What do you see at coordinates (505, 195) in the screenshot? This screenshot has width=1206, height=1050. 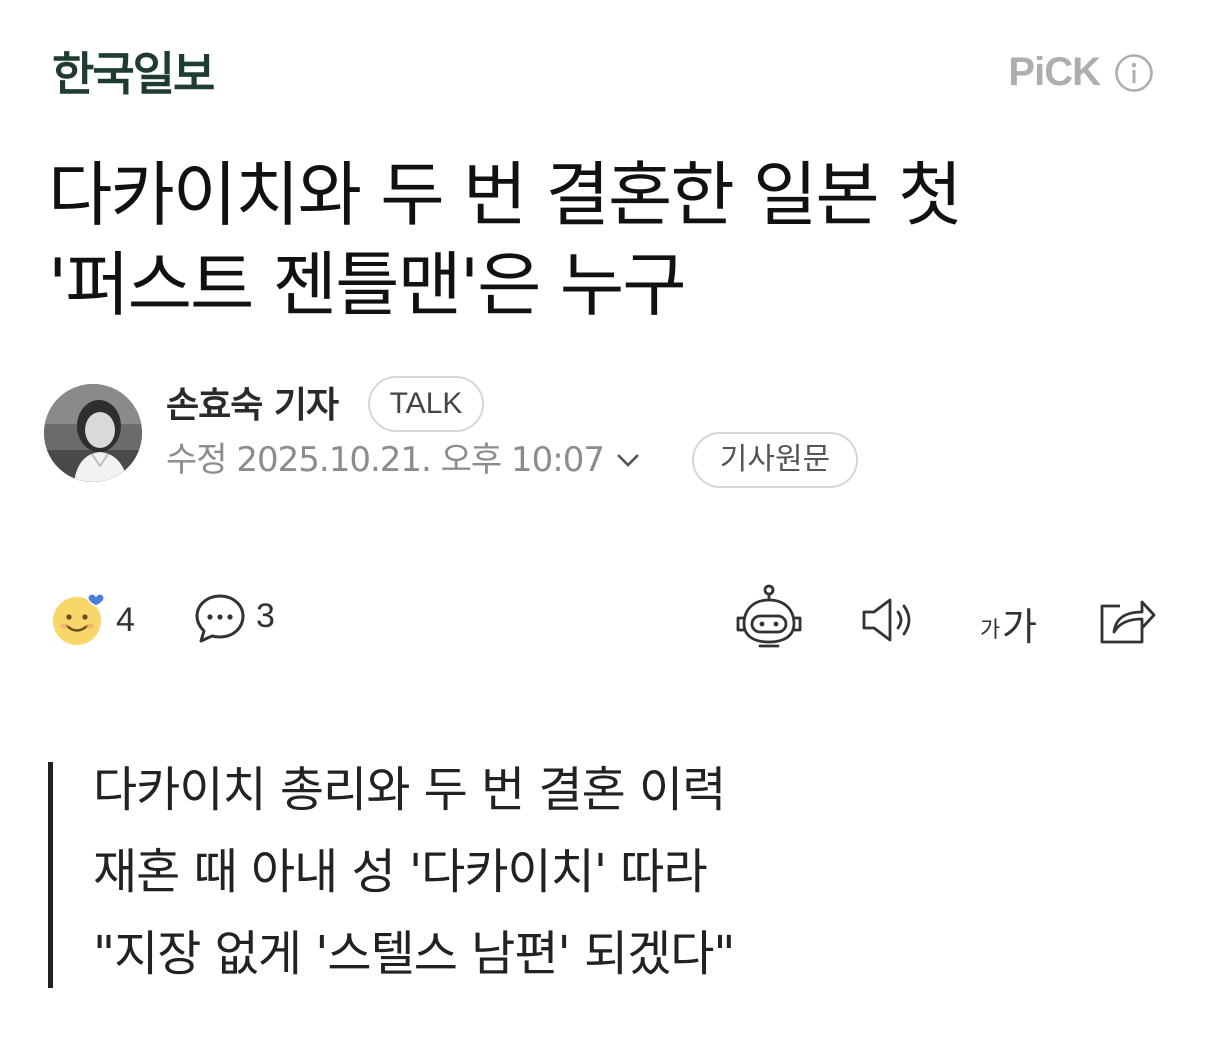 I see `headline-line-1: 다카이치와 두 번 결혼한 일본 첫` at bounding box center [505, 195].